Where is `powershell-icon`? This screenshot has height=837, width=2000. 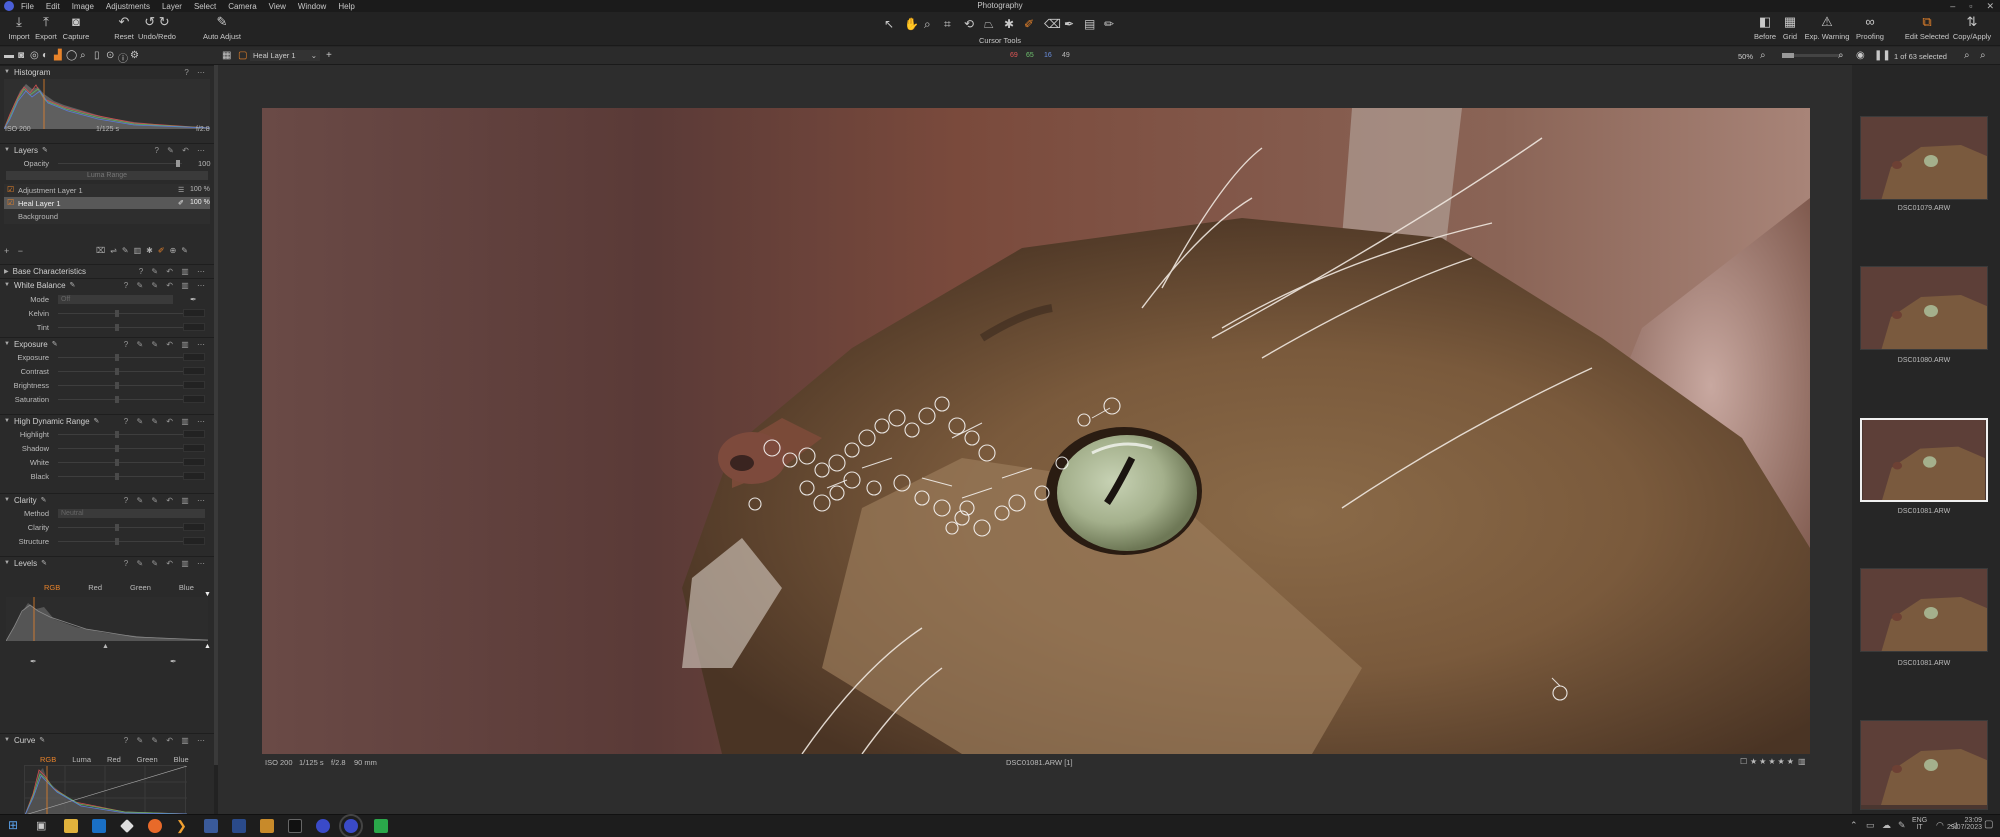 powershell-icon is located at coordinates (239, 826).